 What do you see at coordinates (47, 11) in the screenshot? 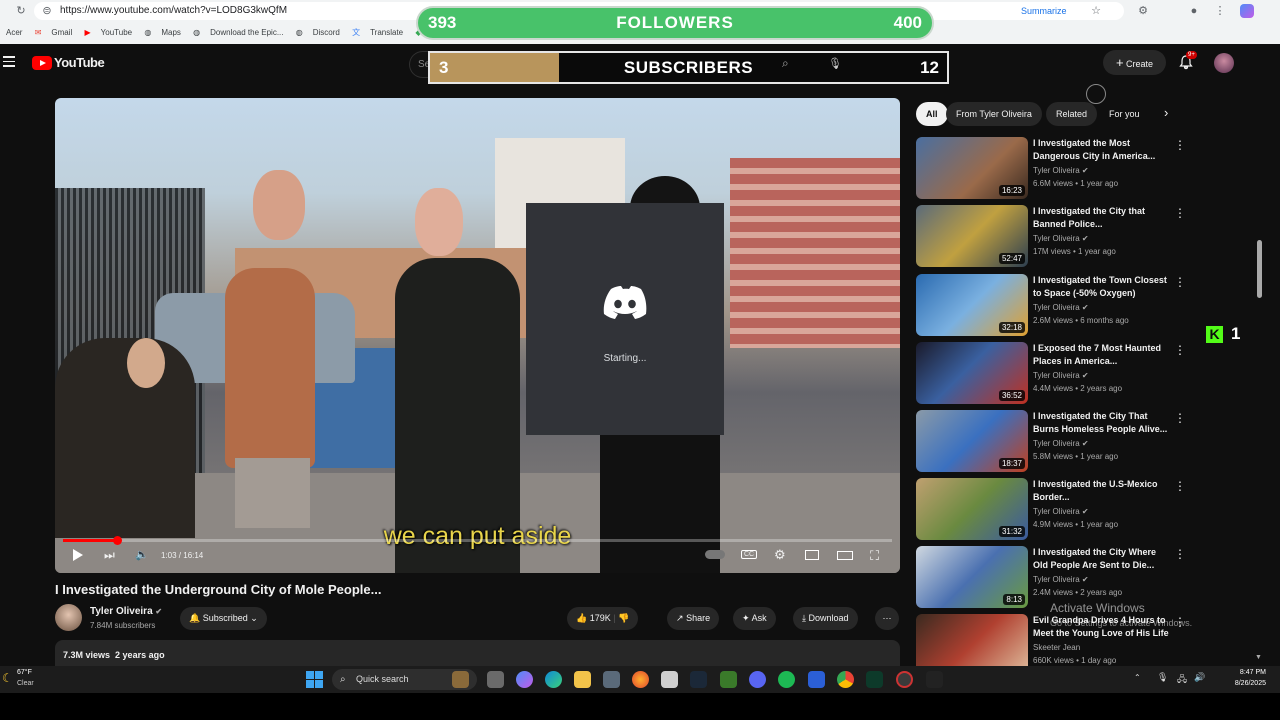
I see `site-info-icon: ⊜` at bounding box center [47, 11].